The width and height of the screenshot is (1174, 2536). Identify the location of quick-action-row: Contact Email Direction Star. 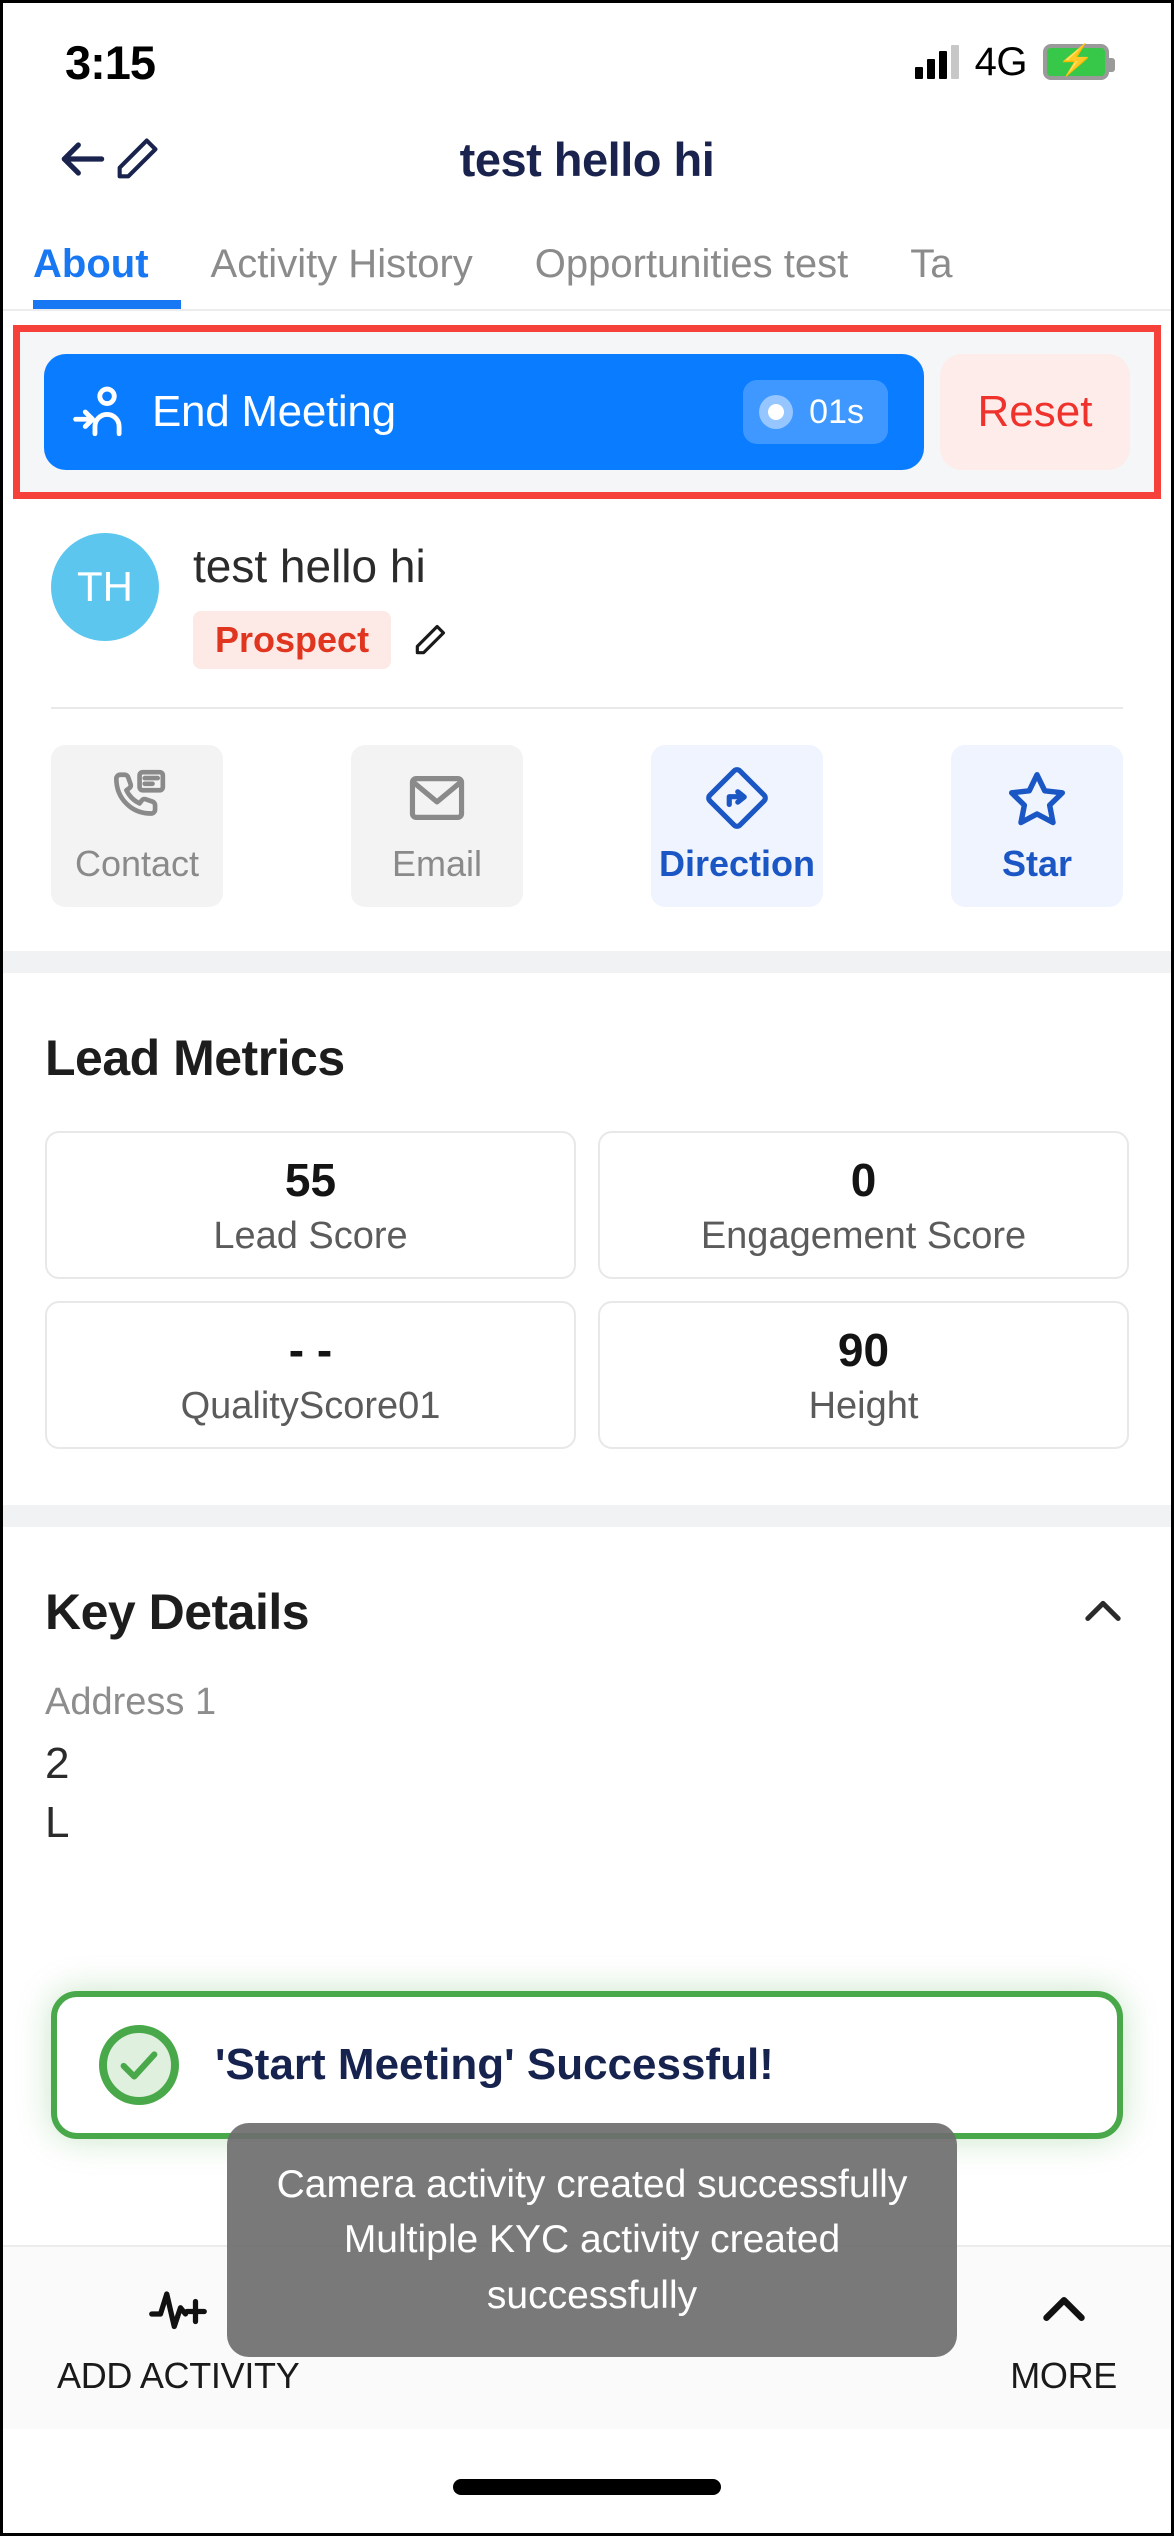
(587, 830).